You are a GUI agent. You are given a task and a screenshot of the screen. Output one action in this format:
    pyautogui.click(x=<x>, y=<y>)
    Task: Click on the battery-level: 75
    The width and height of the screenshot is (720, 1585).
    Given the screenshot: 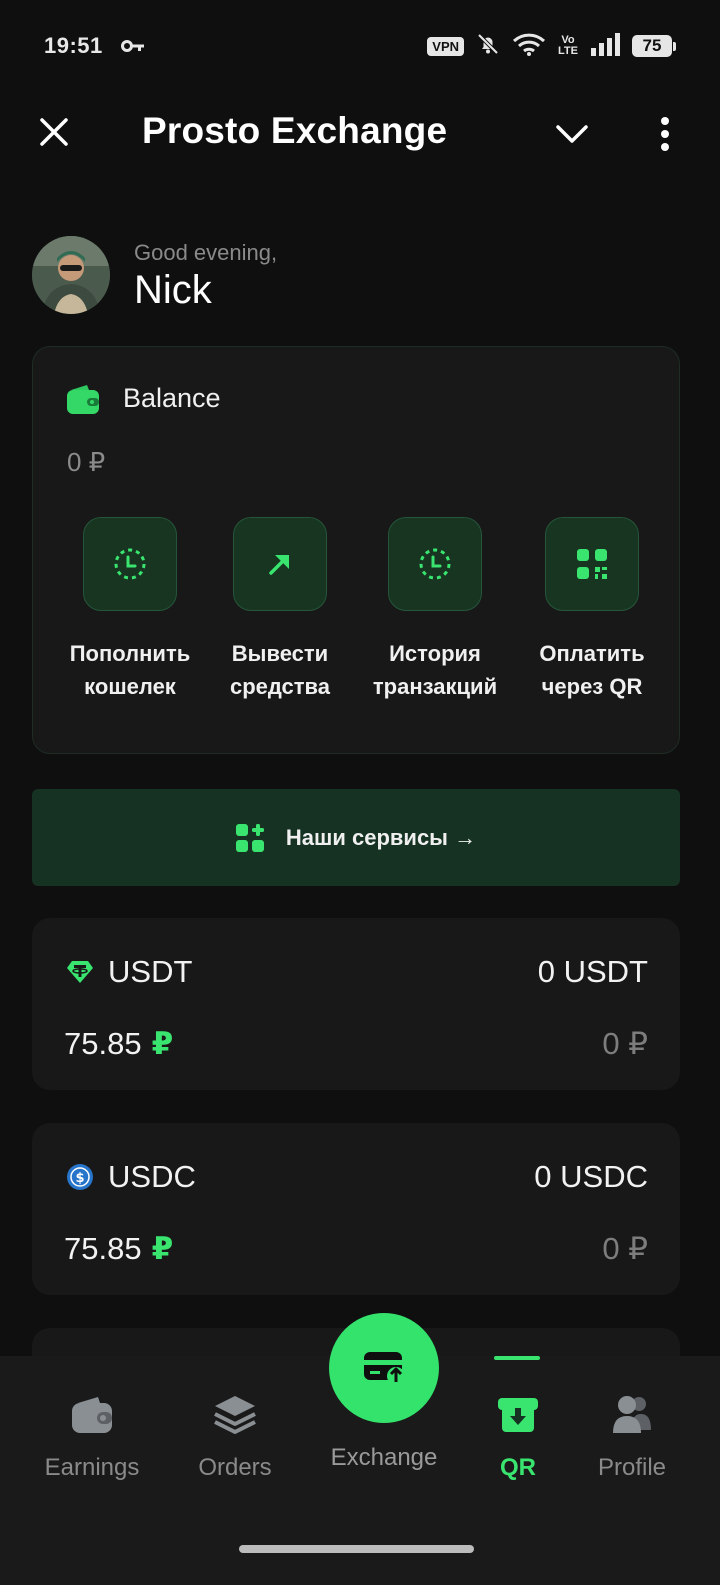 What is the action you would take?
    pyautogui.click(x=652, y=46)
    